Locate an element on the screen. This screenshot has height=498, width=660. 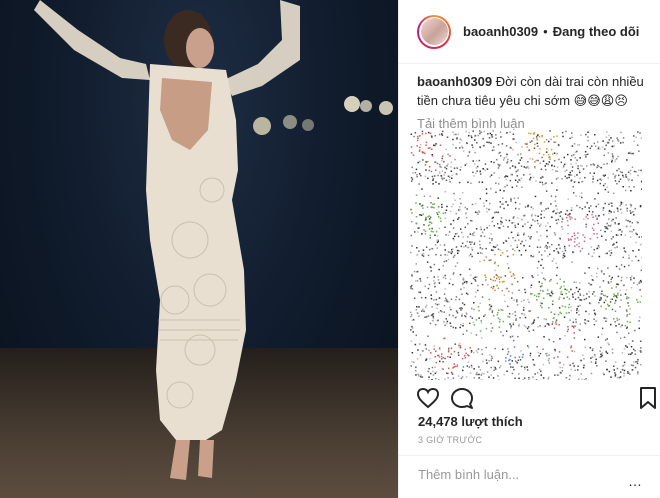
comment-icon is located at coordinates (462, 398).